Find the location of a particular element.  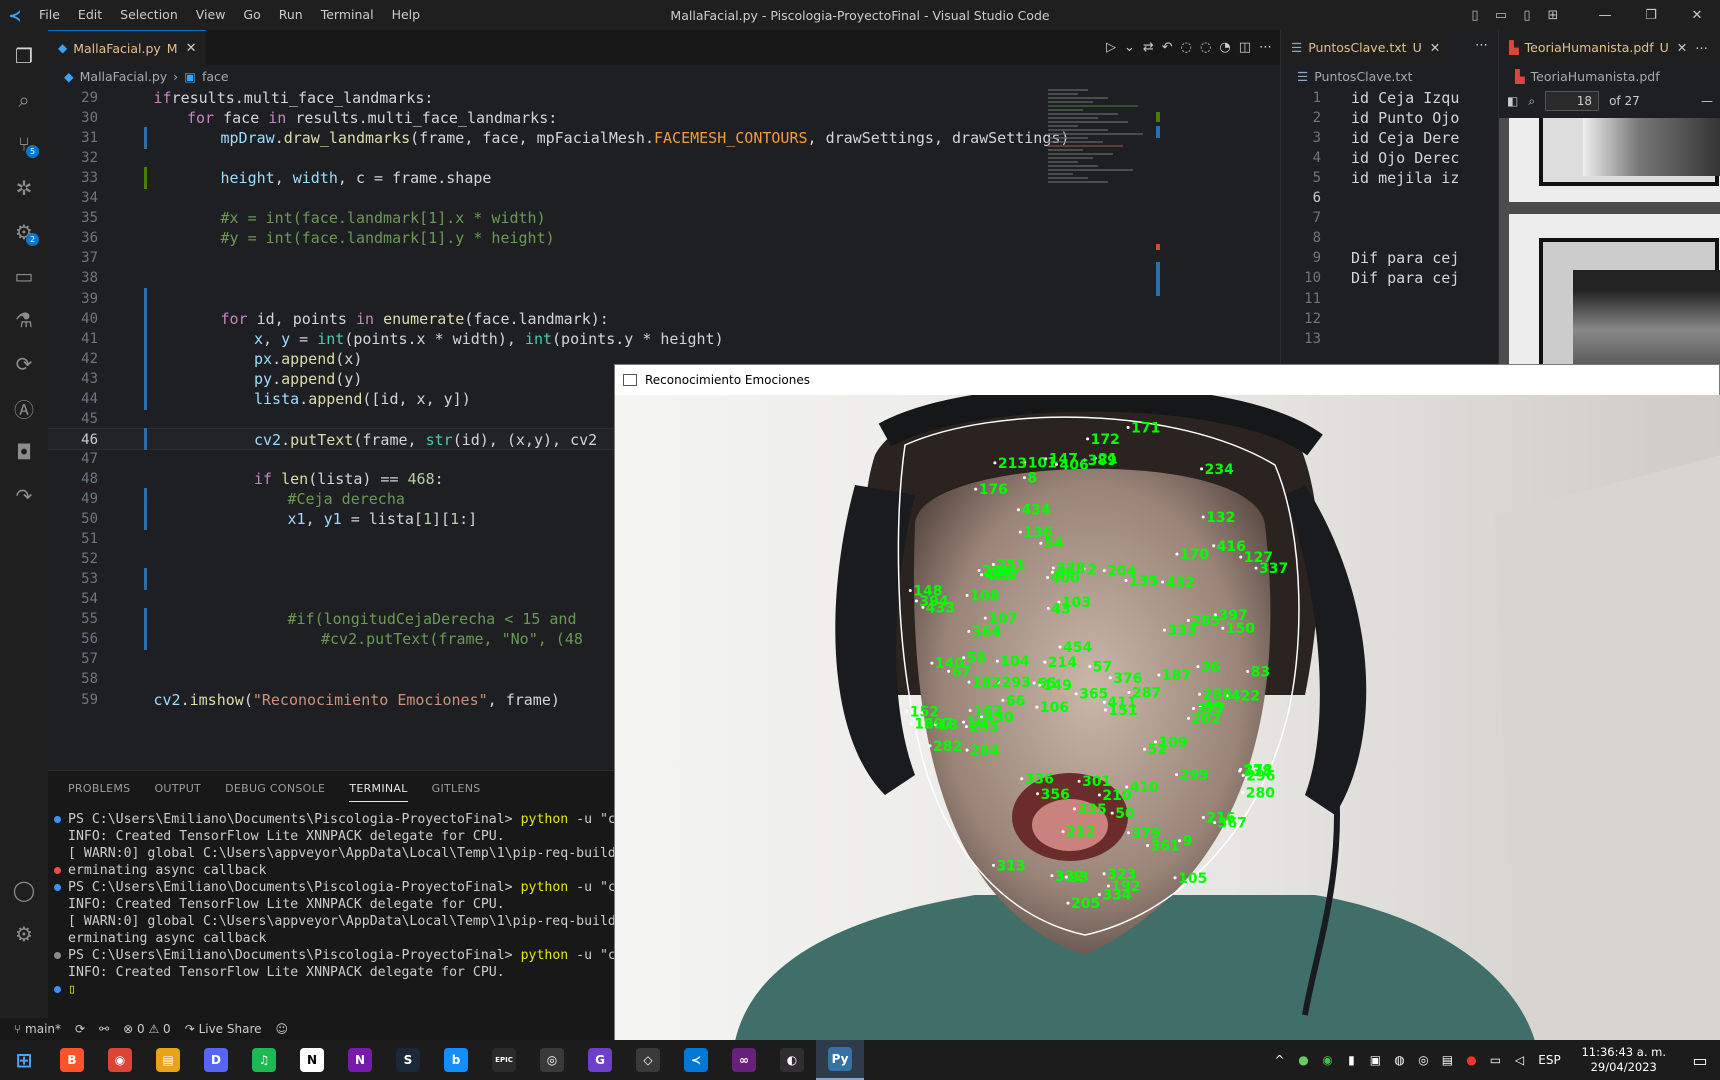

previous-change-icon: ◌ is located at coordinates (1186, 47).